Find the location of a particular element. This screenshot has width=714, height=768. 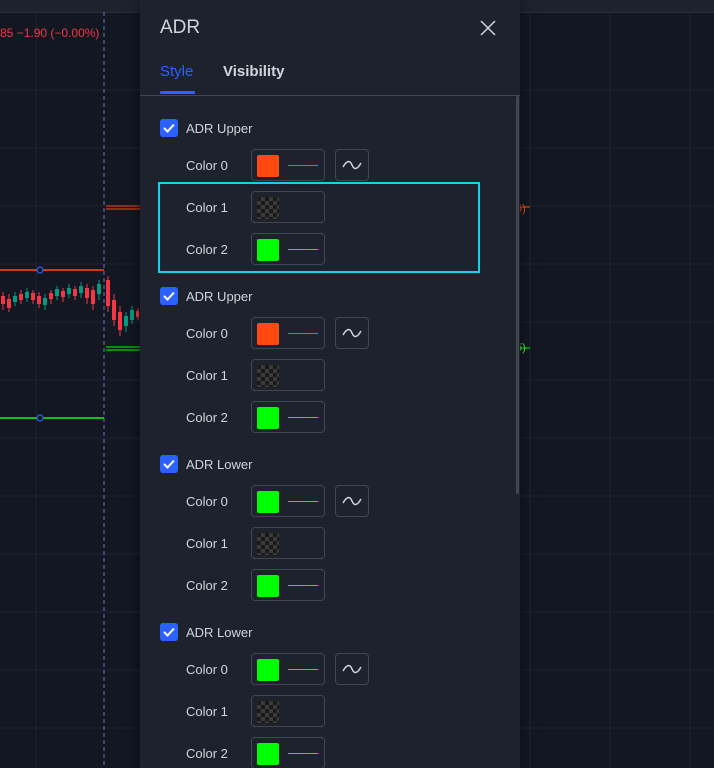

close-icon is located at coordinates (488, 28).